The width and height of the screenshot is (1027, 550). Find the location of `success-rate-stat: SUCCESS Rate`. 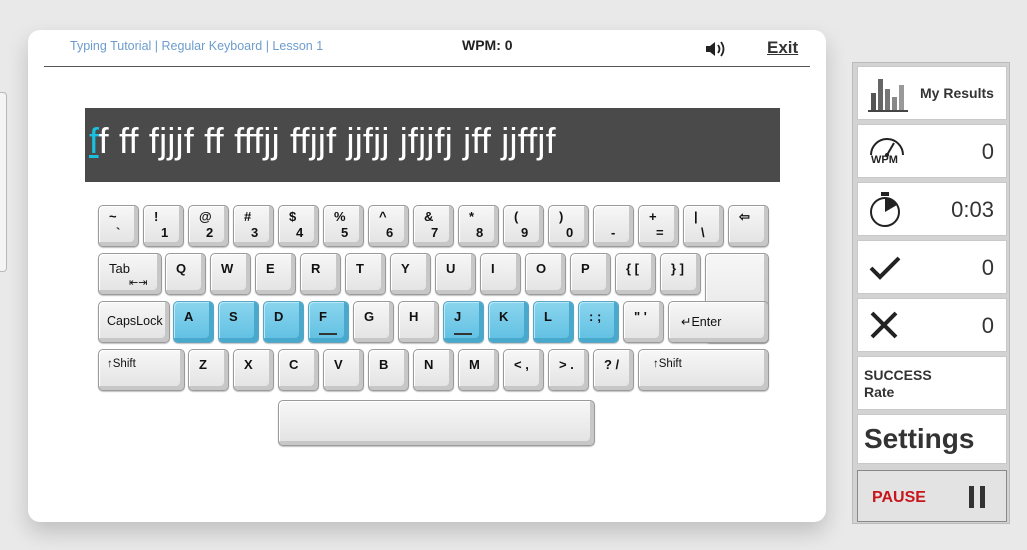

success-rate-stat: SUCCESS Rate is located at coordinates (932, 383).